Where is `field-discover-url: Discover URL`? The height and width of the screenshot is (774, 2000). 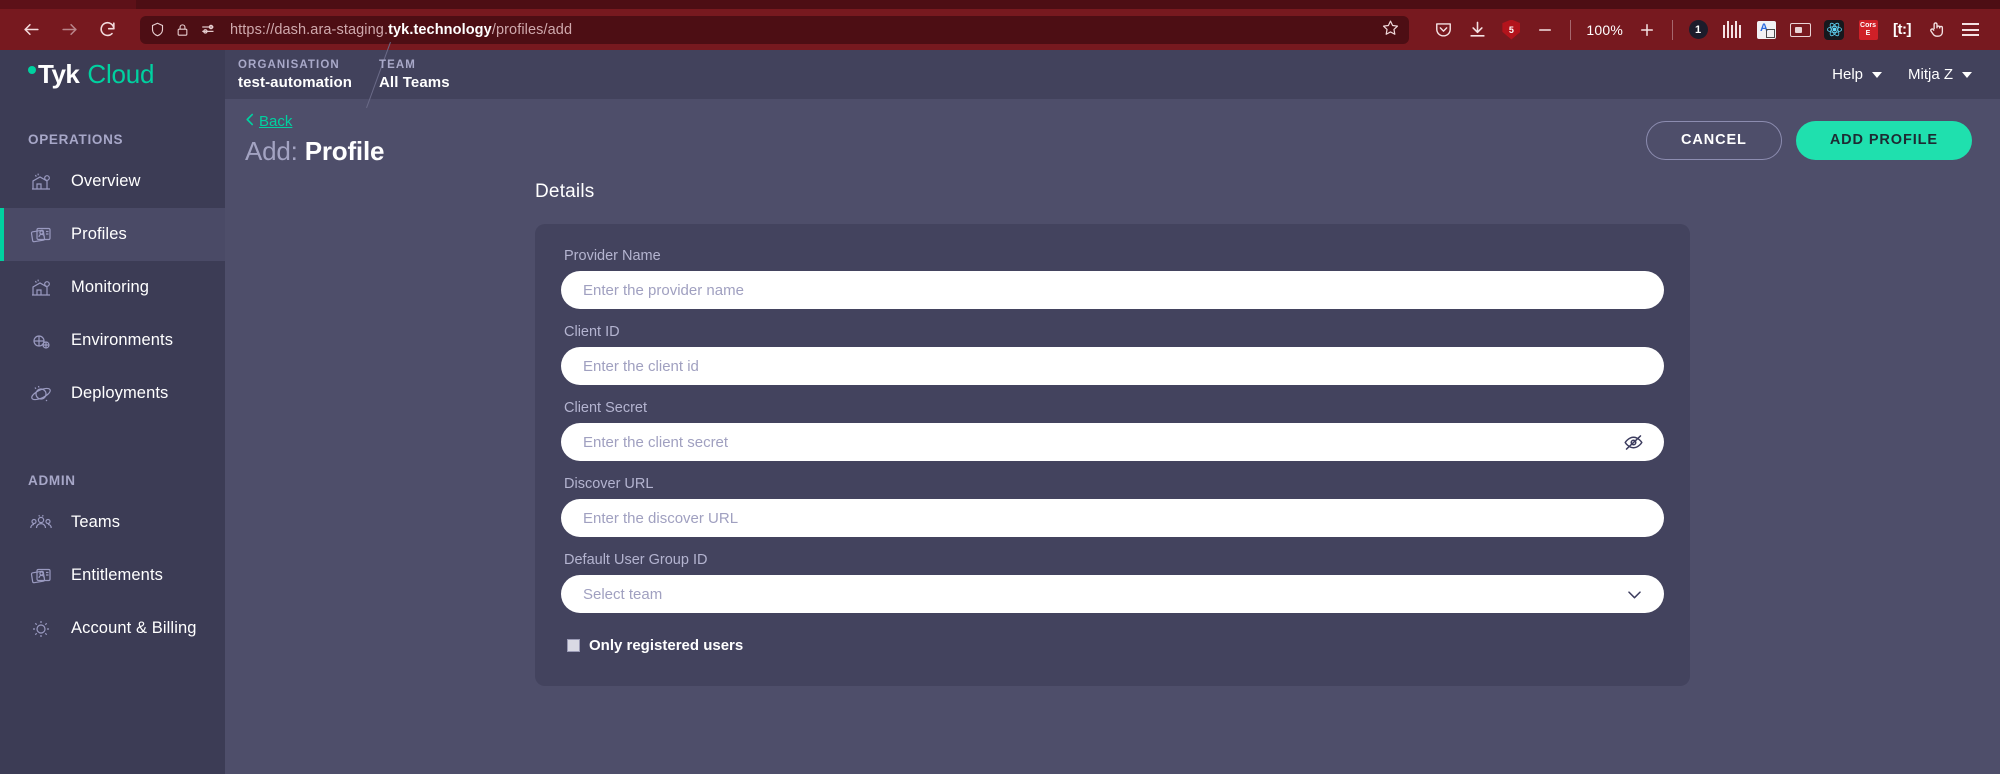
field-discover-url: Discover URL is located at coordinates (1112, 506).